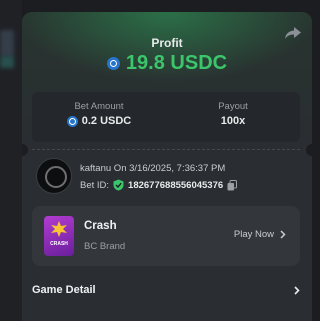 This screenshot has width=320, height=321. I want to click on payout-value-row: 100x, so click(233, 121).